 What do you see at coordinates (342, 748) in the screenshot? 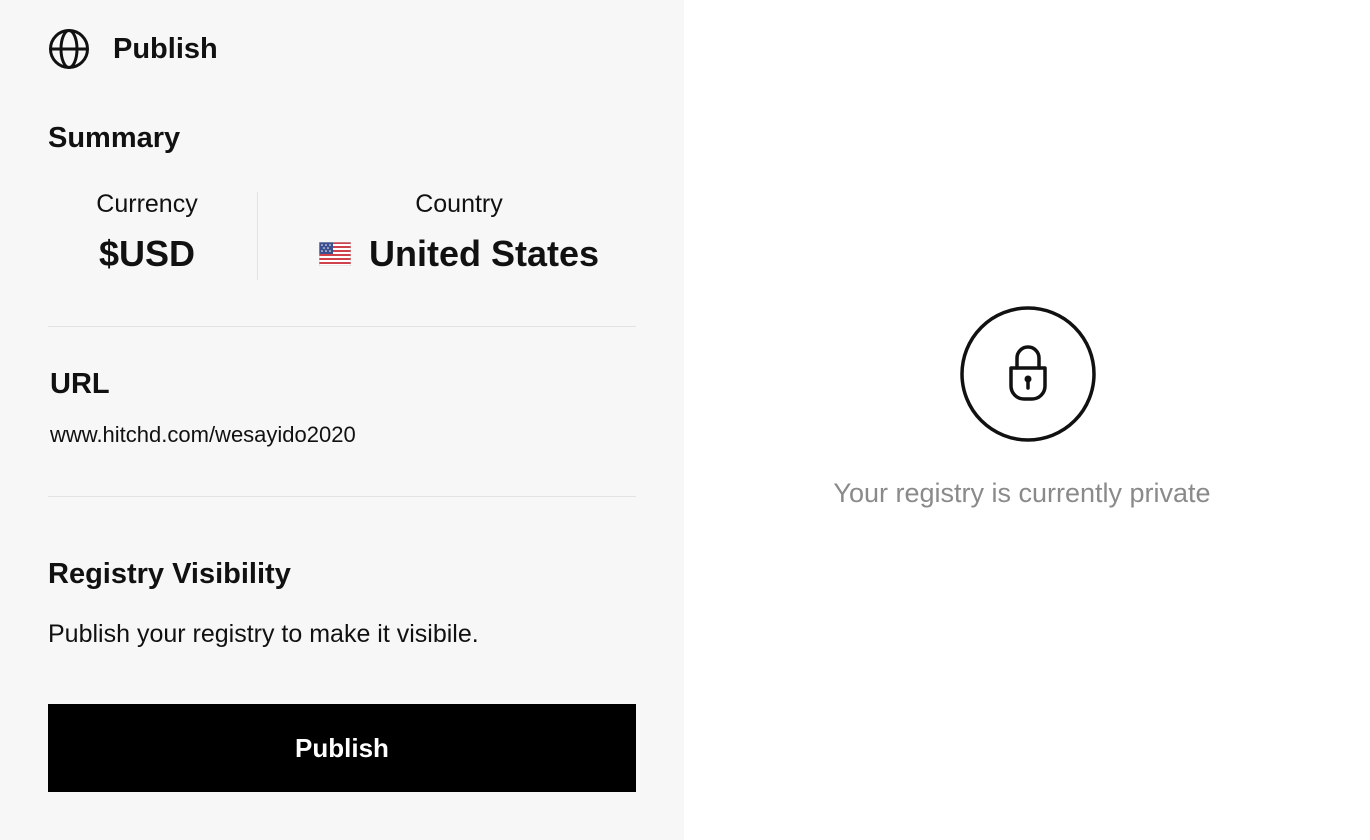
I see `publish-button: Publish` at bounding box center [342, 748].